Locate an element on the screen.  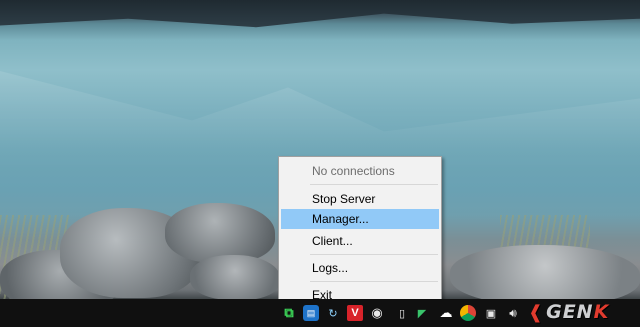
genk-watermark-logo: ❰ GENK is located at coordinates (568, 312).